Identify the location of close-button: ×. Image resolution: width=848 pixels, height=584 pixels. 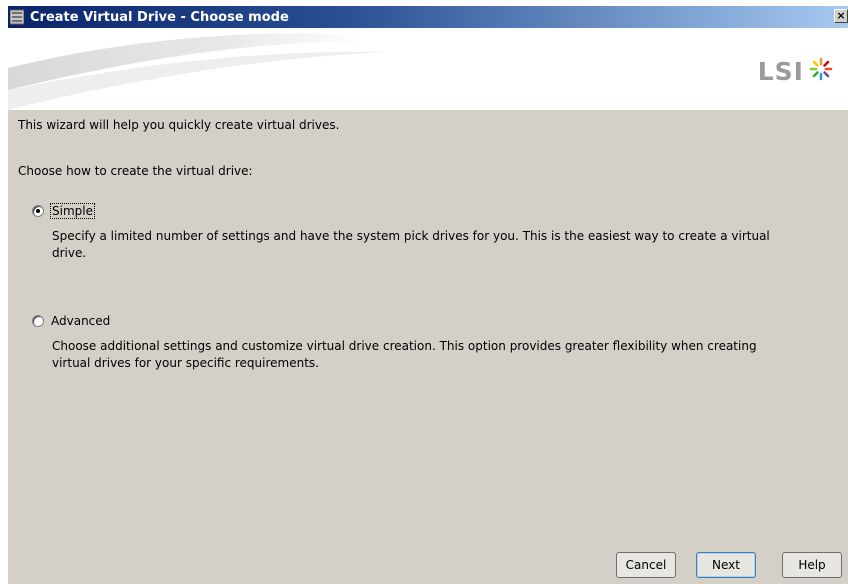
(841, 16).